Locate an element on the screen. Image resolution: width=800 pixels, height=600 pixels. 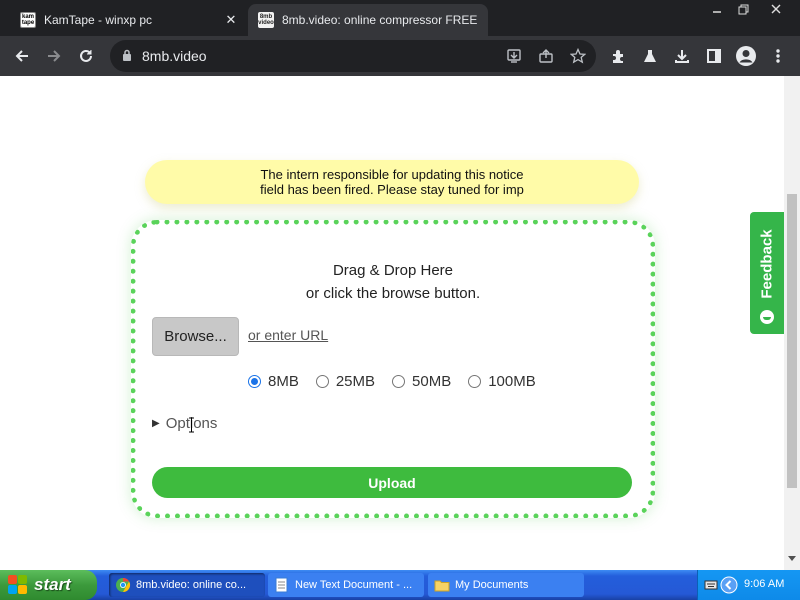
size-option-8mb: 8MB is located at coordinates (273, 381).